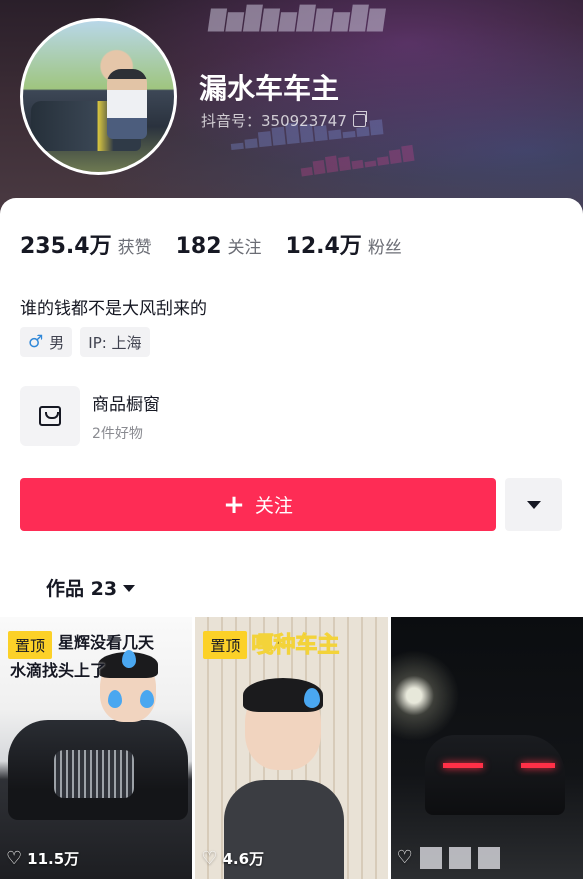  I want to click on plus-icon: +, so click(234, 504).